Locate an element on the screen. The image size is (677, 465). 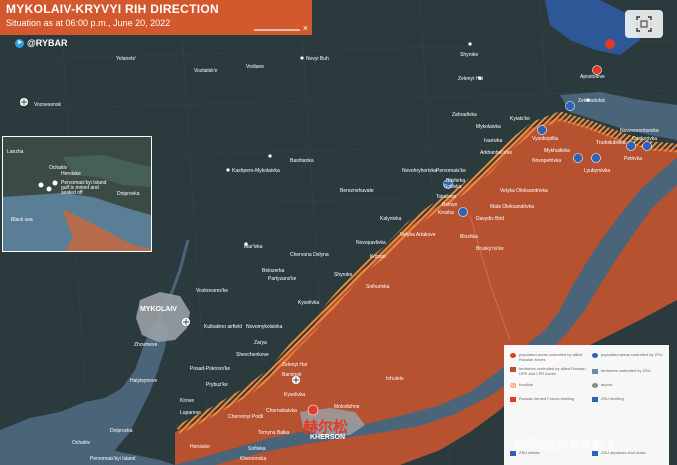
place-label-bereznehuvate: Bereznehuvate is located at coordinates (357, 191).